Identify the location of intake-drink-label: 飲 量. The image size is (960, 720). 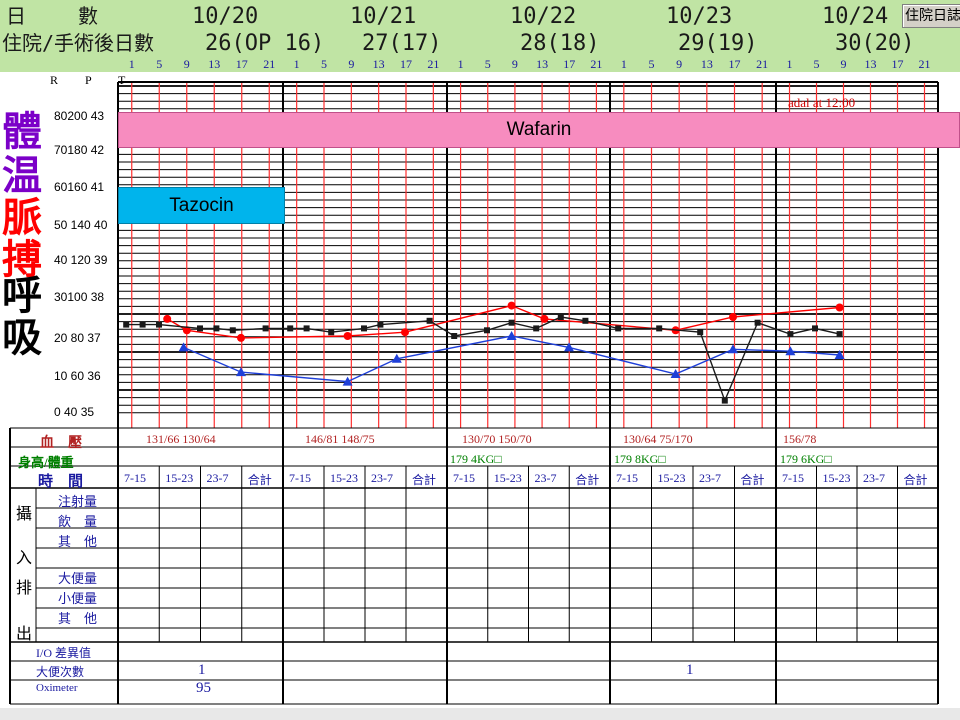
(78, 521).